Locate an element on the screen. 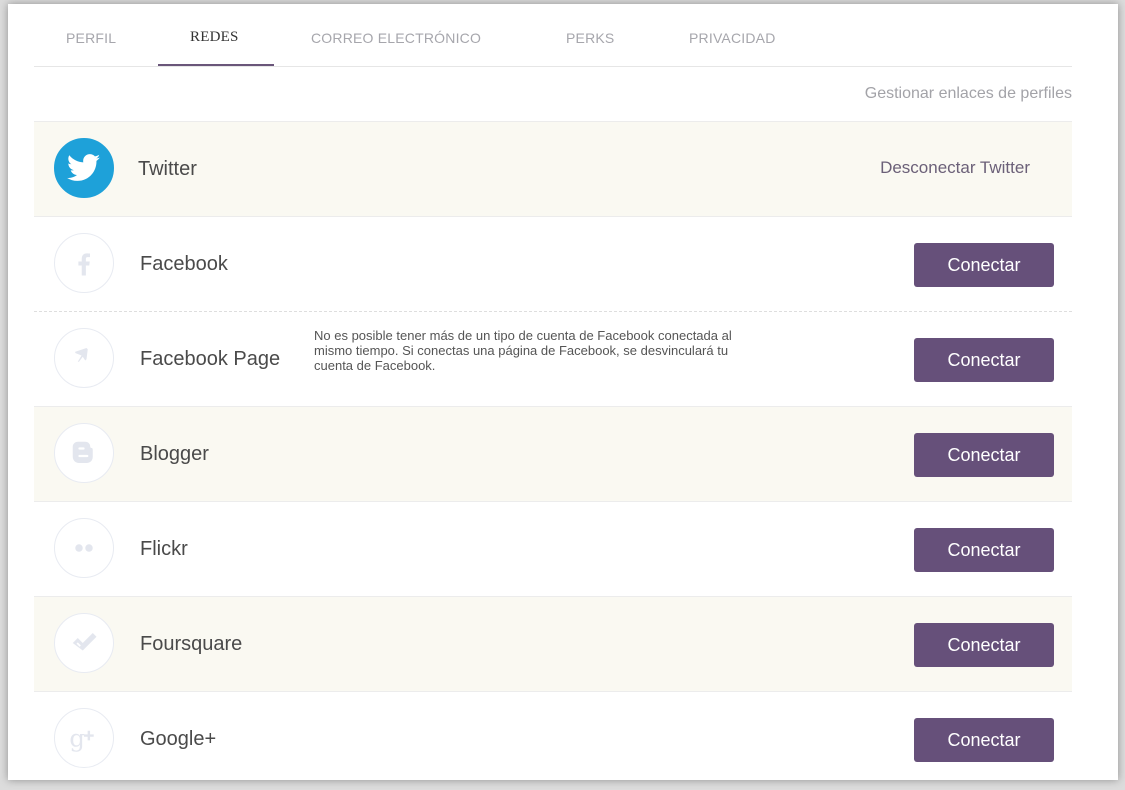  network-row-blogger: Blogger Conectar is located at coordinates (553, 454).